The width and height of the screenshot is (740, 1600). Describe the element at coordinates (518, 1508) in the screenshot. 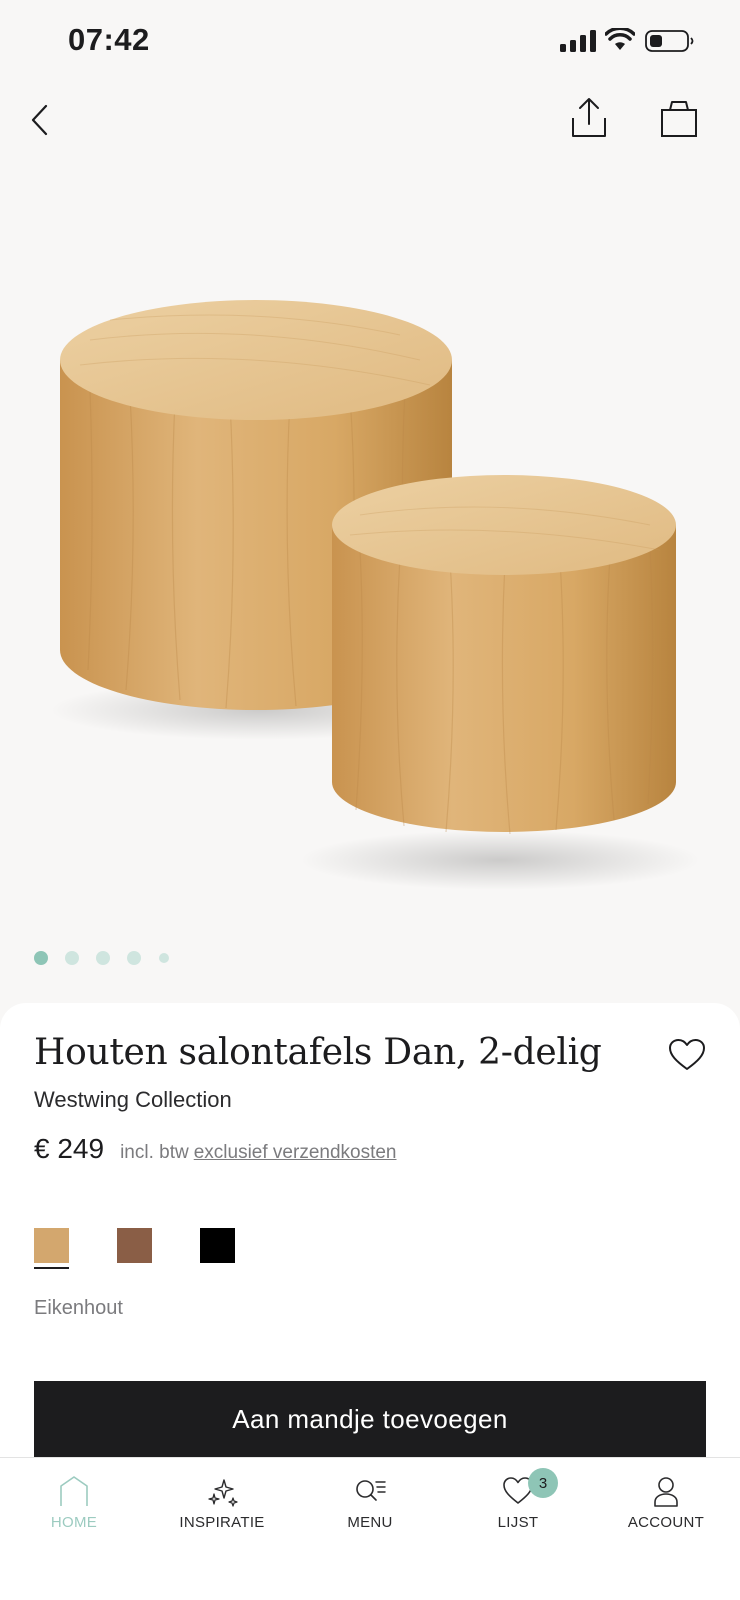

I see `tab-lijst: 3 LIJST` at that location.